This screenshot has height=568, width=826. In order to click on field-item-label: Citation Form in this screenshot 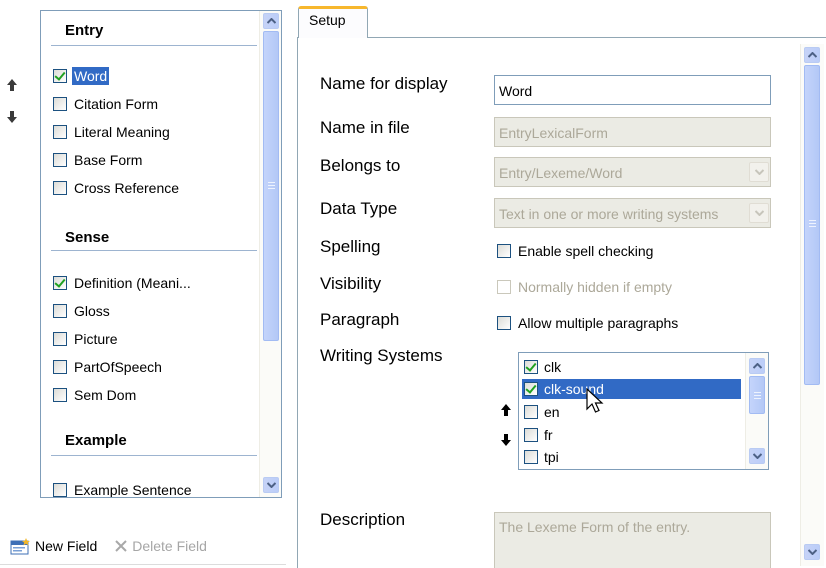, I will do `click(116, 104)`.